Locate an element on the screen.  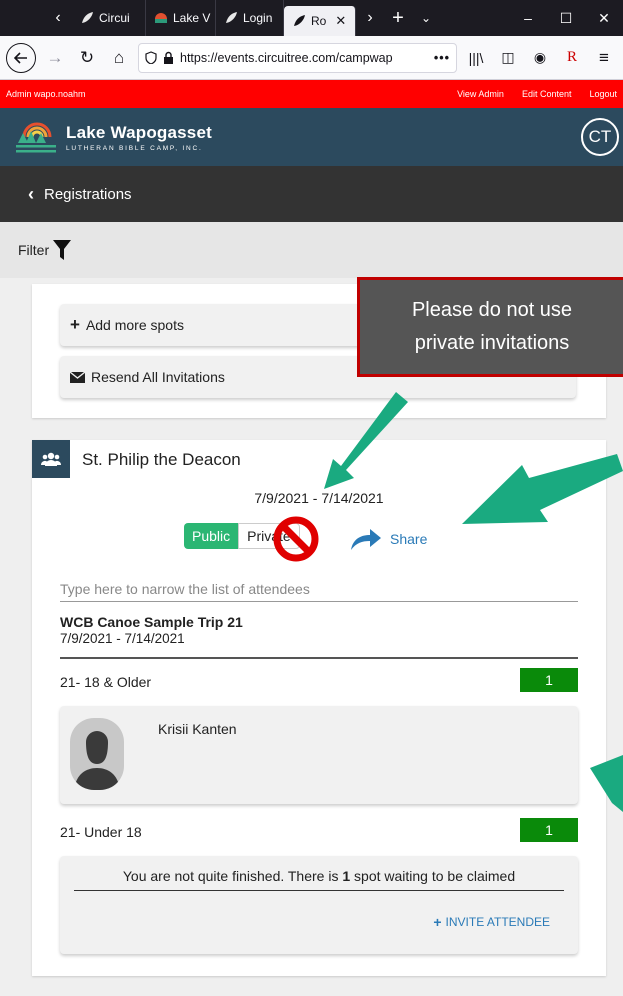
annotation-line-1: Please do not use is located at coordinates (492, 310).